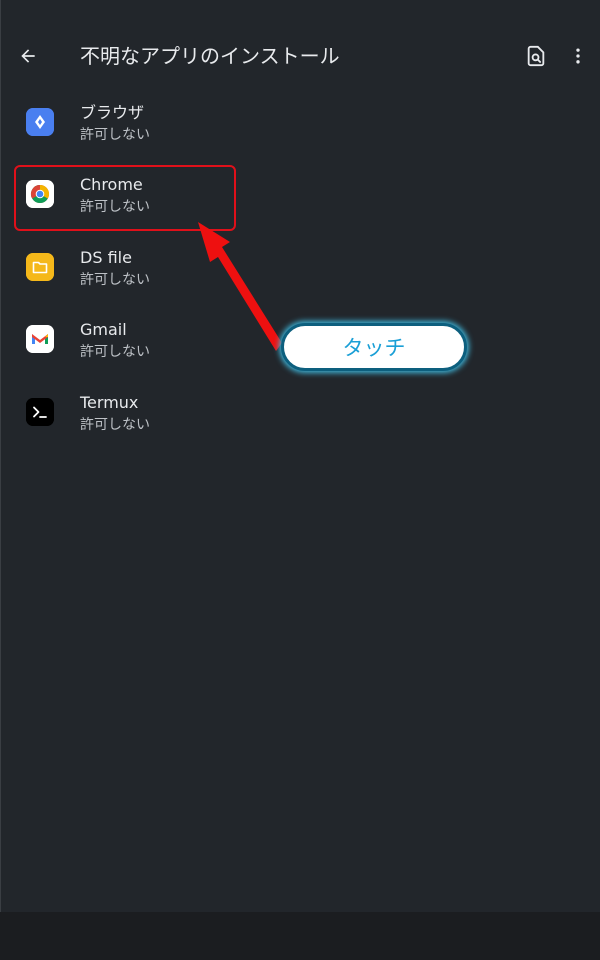 The height and width of the screenshot is (960, 600). Describe the element at coordinates (300, 936) in the screenshot. I see `navigation-bar` at that location.